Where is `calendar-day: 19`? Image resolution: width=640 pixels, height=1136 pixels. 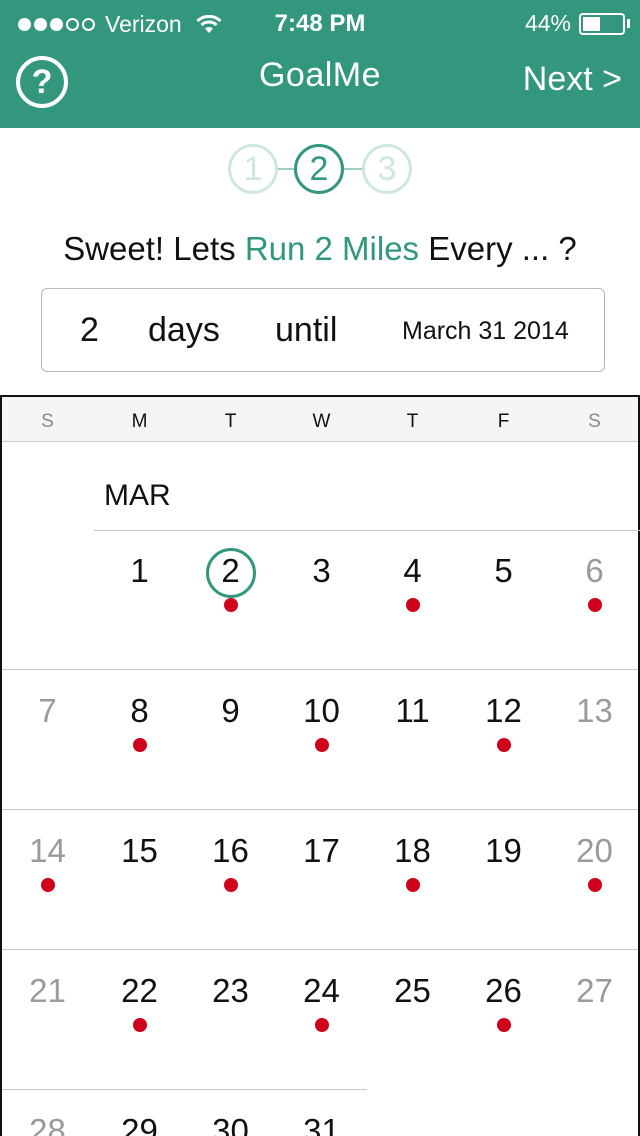 calendar-day: 19 is located at coordinates (503, 851).